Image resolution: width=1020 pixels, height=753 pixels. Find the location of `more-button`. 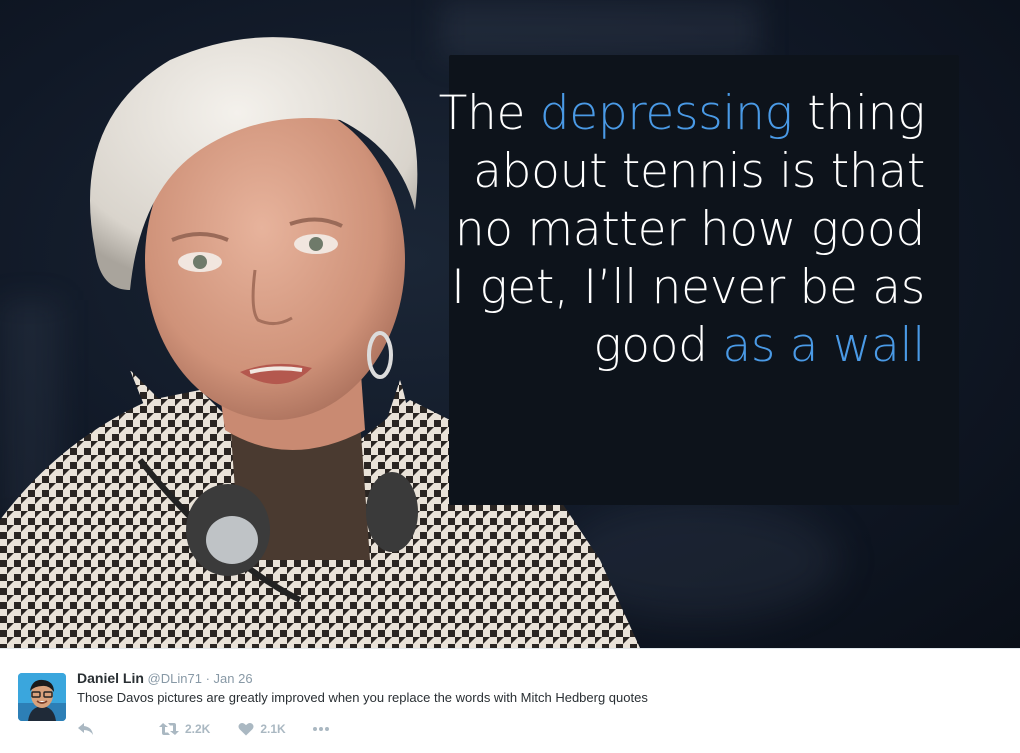

more-button is located at coordinates (321, 729).